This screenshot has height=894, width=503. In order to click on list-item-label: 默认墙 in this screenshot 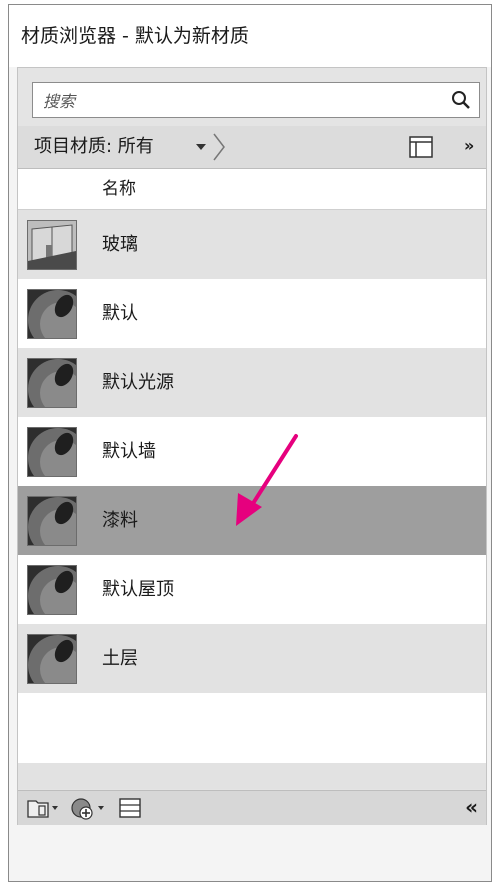, I will do `click(129, 451)`.